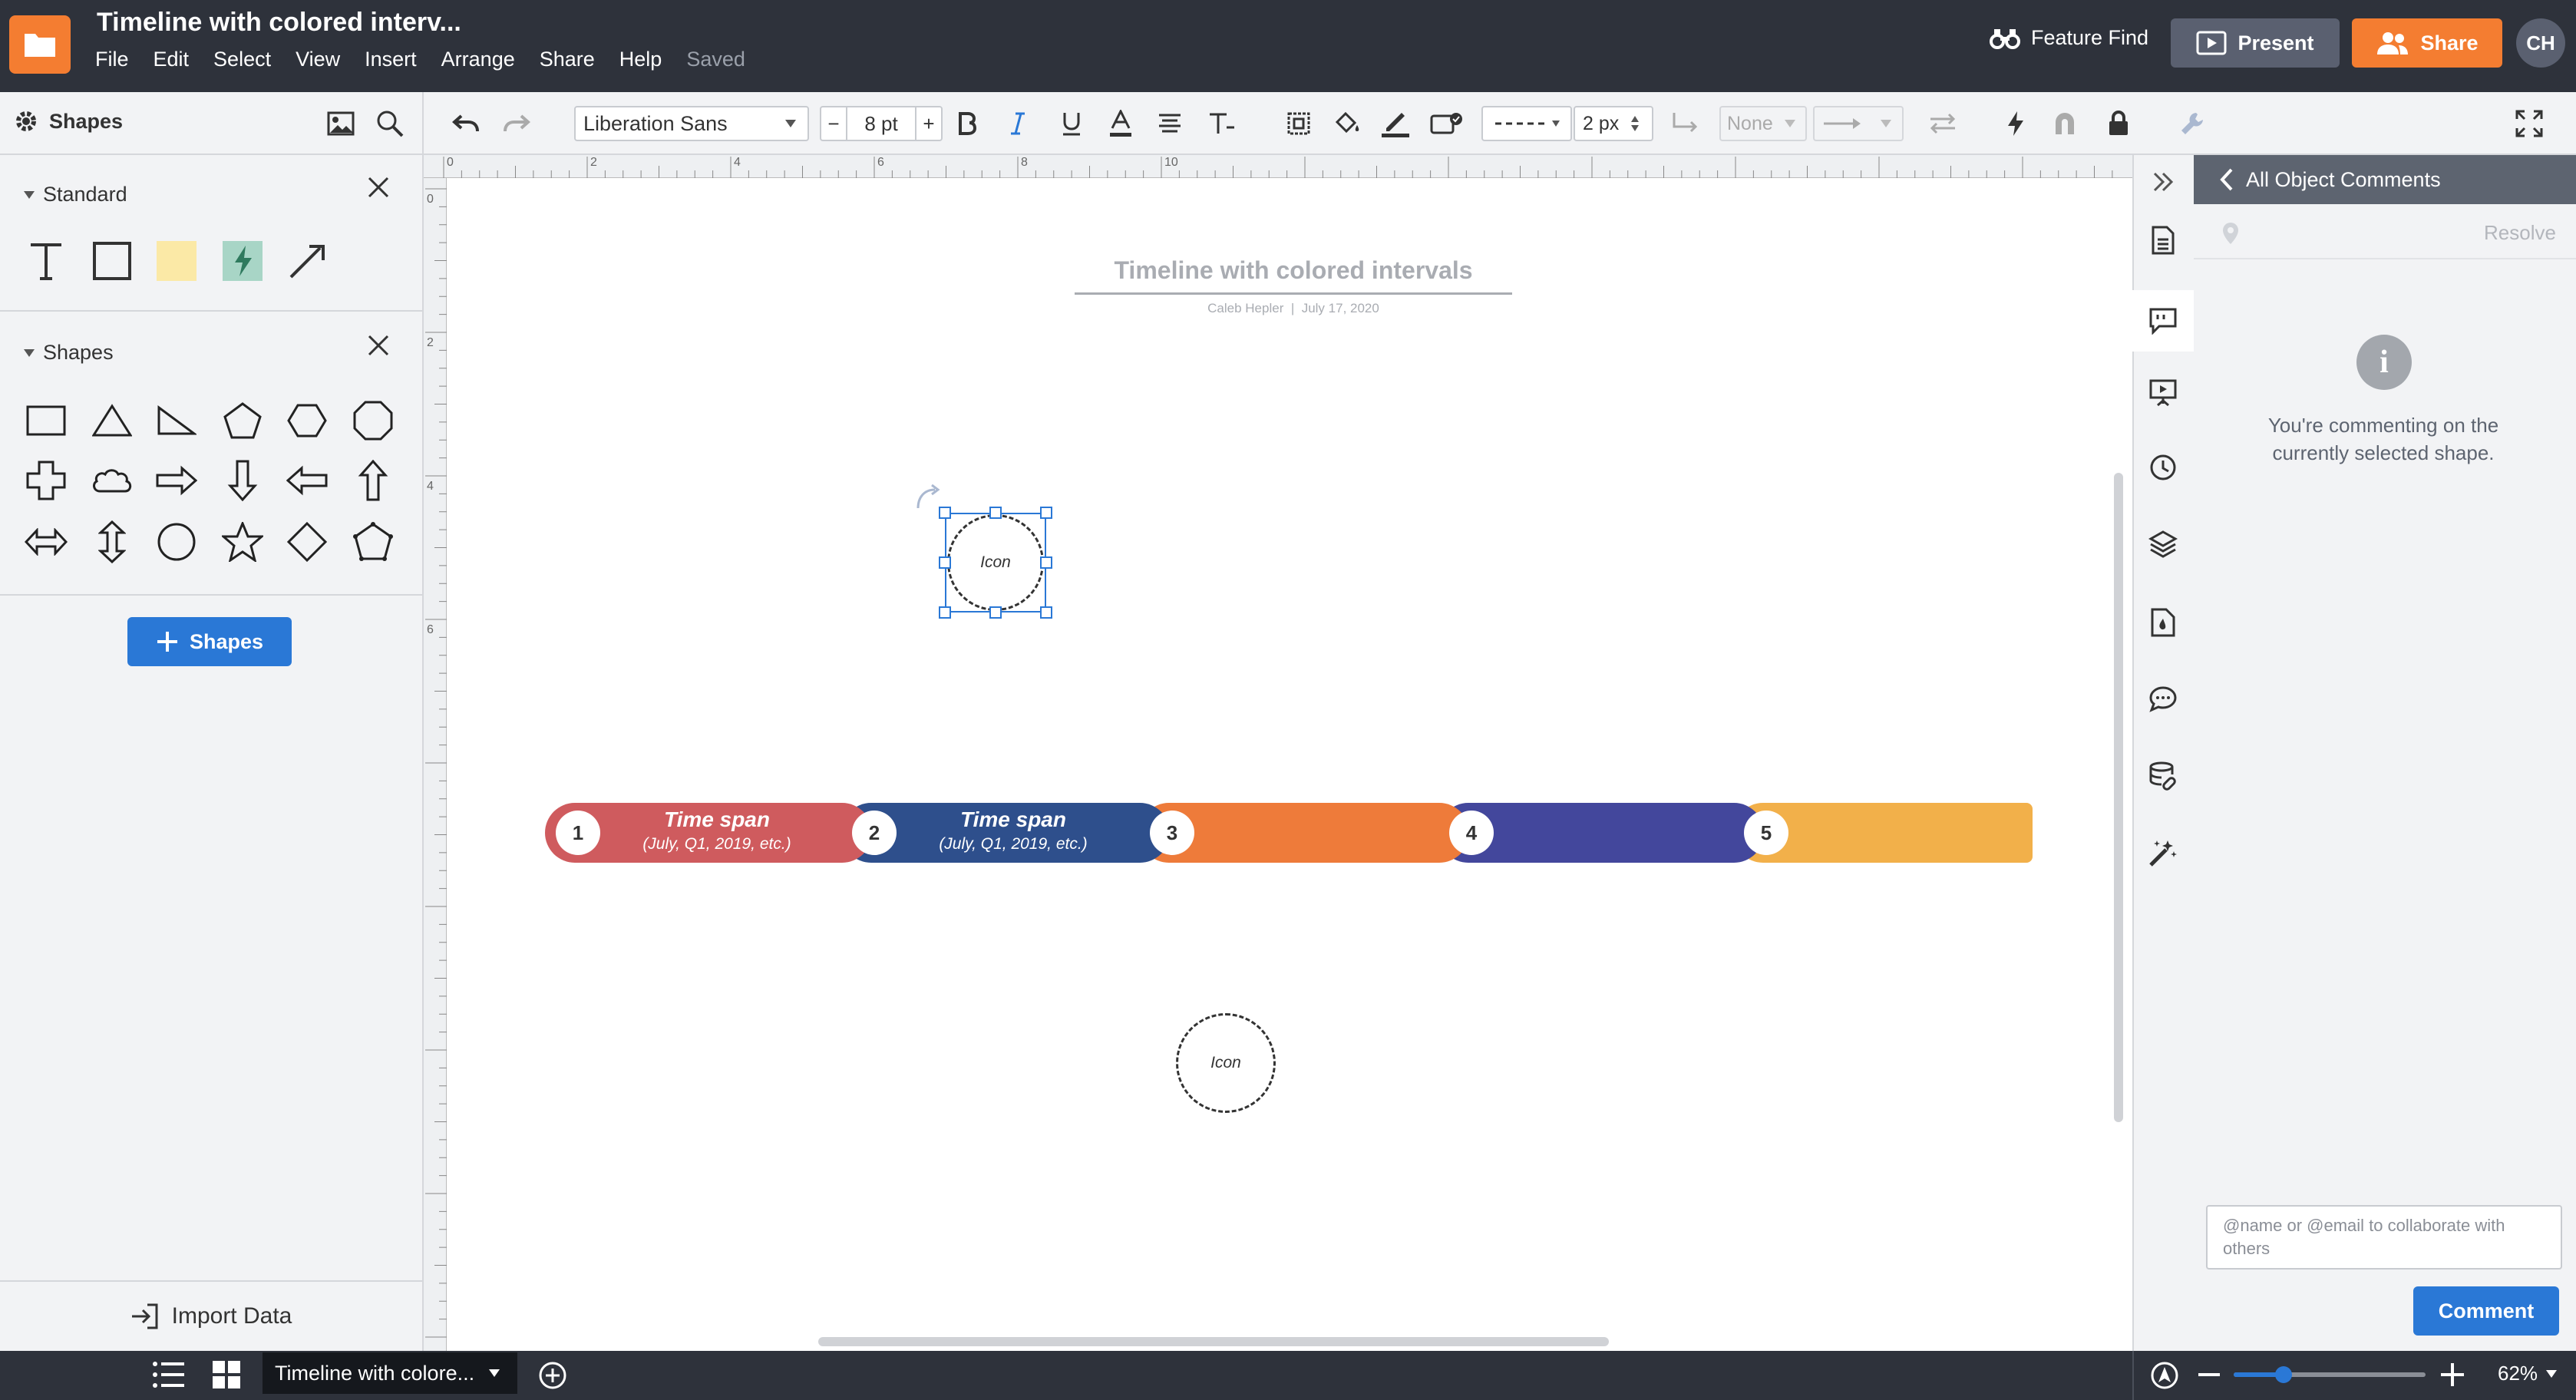 This screenshot has height=1400, width=2576. I want to click on left-arrow-shape-icon, so click(307, 481).